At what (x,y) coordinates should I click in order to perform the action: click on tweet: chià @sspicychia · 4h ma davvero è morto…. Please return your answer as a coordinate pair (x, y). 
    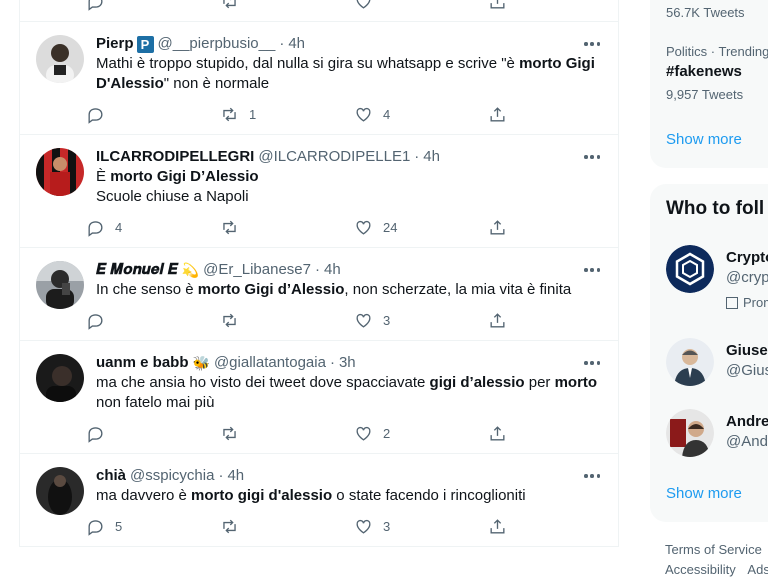
    Looking at the image, I should click on (319, 500).